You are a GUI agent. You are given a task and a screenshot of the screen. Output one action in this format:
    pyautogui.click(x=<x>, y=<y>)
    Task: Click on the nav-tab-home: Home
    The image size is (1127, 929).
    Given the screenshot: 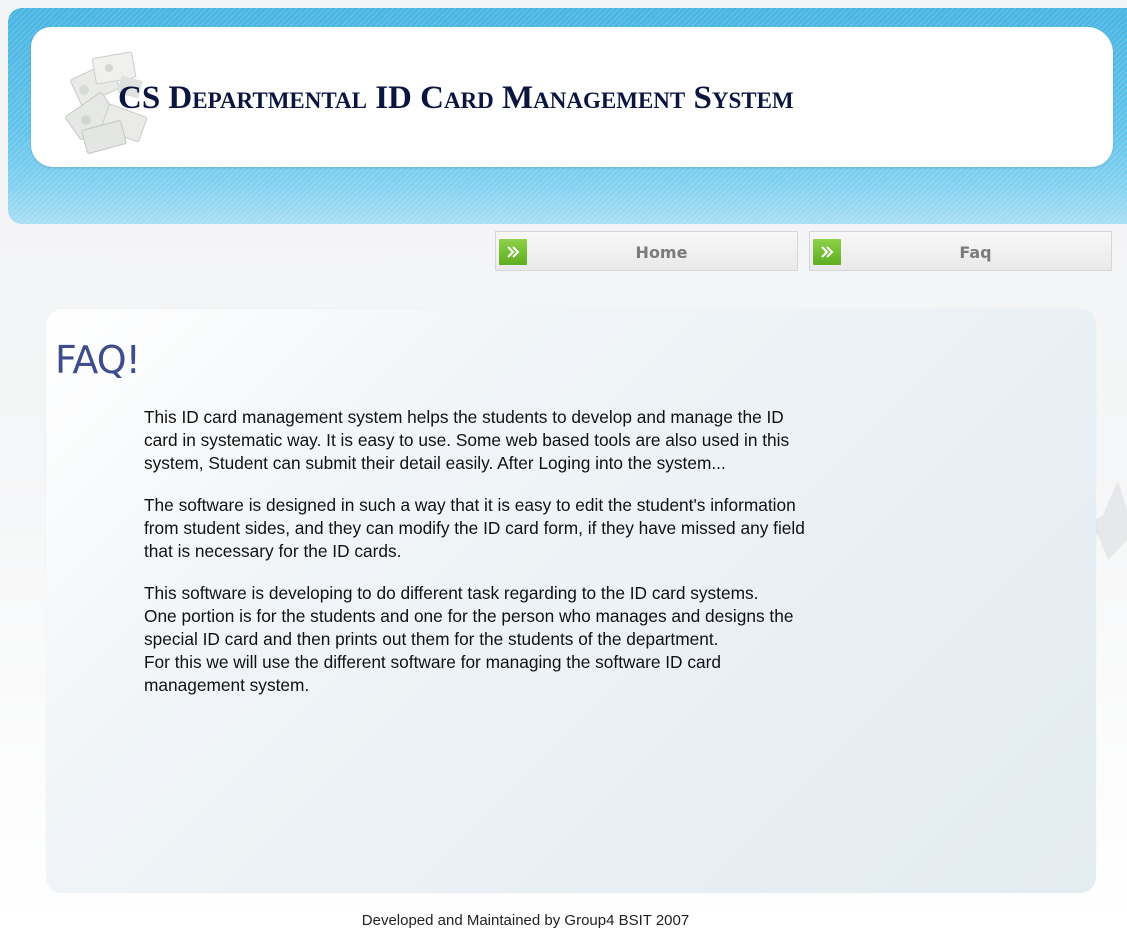 What is the action you would take?
    pyautogui.click(x=646, y=251)
    